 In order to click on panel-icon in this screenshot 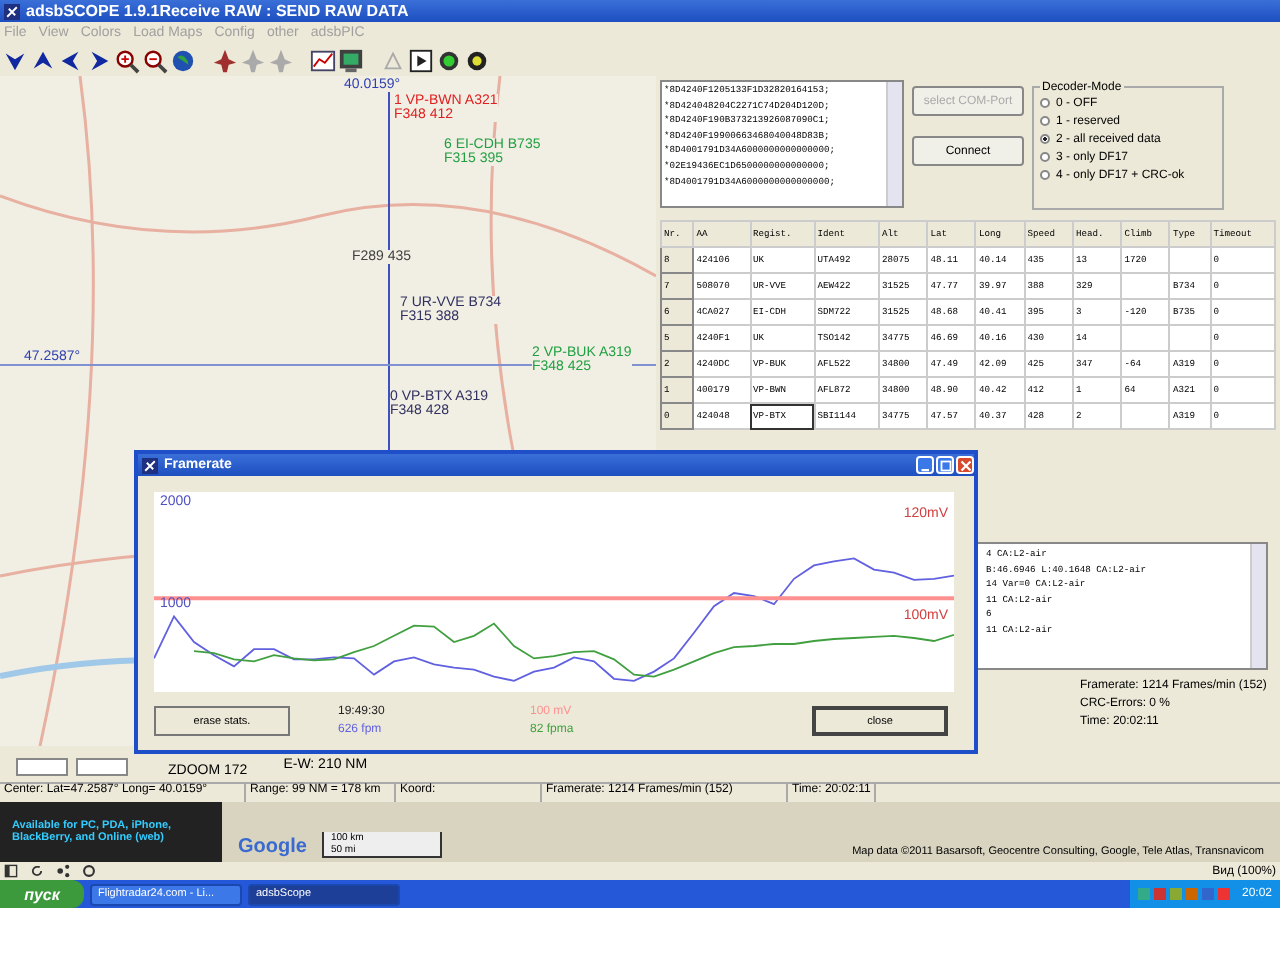, I will do `click(11, 871)`.